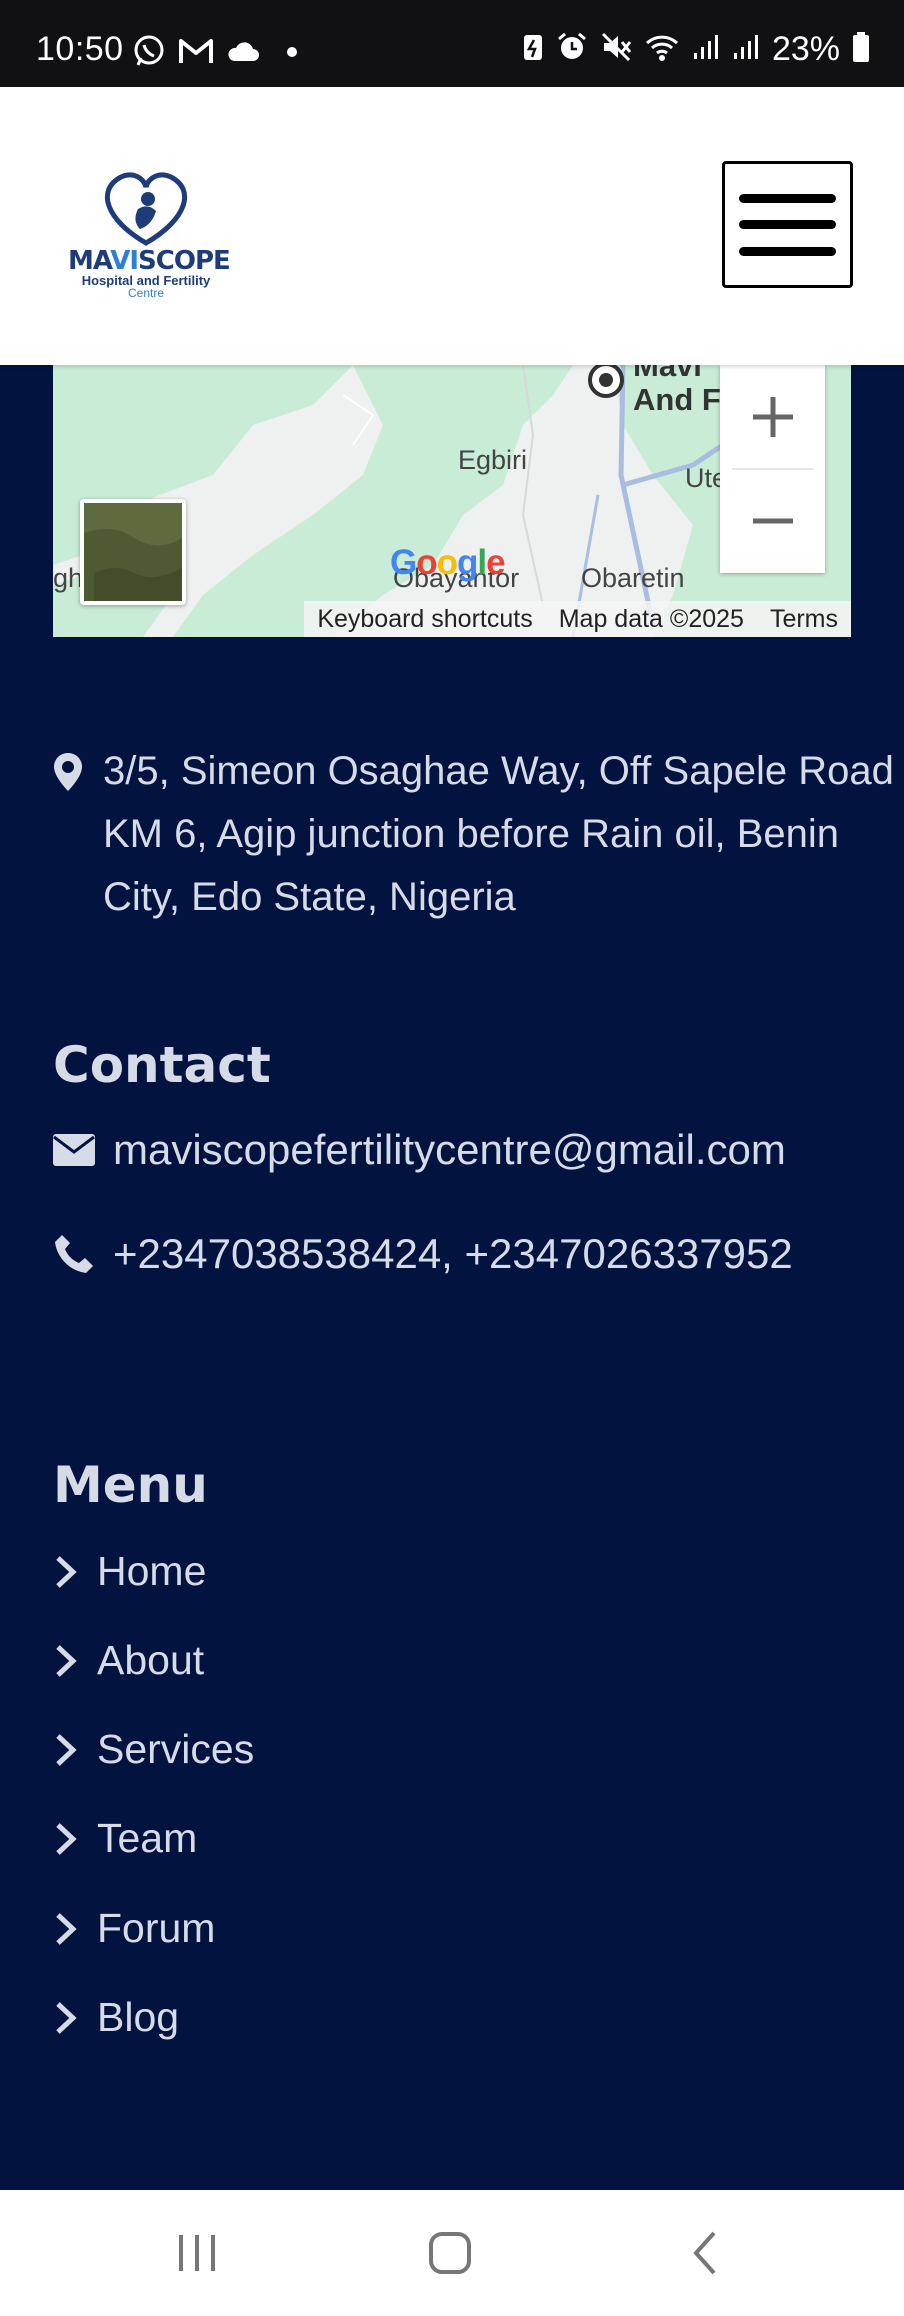  I want to click on phone-icon, so click(83, 1254).